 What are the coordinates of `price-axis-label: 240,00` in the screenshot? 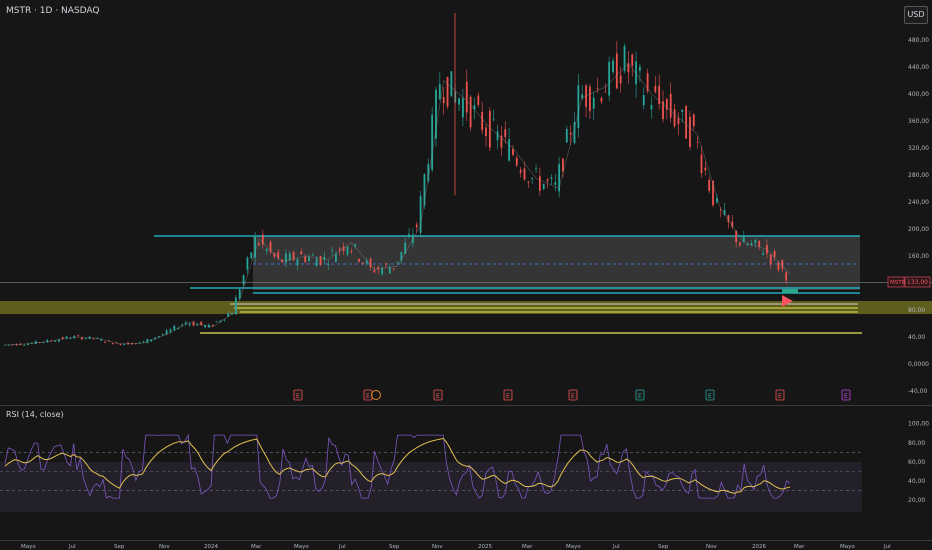 It's located at (918, 202).